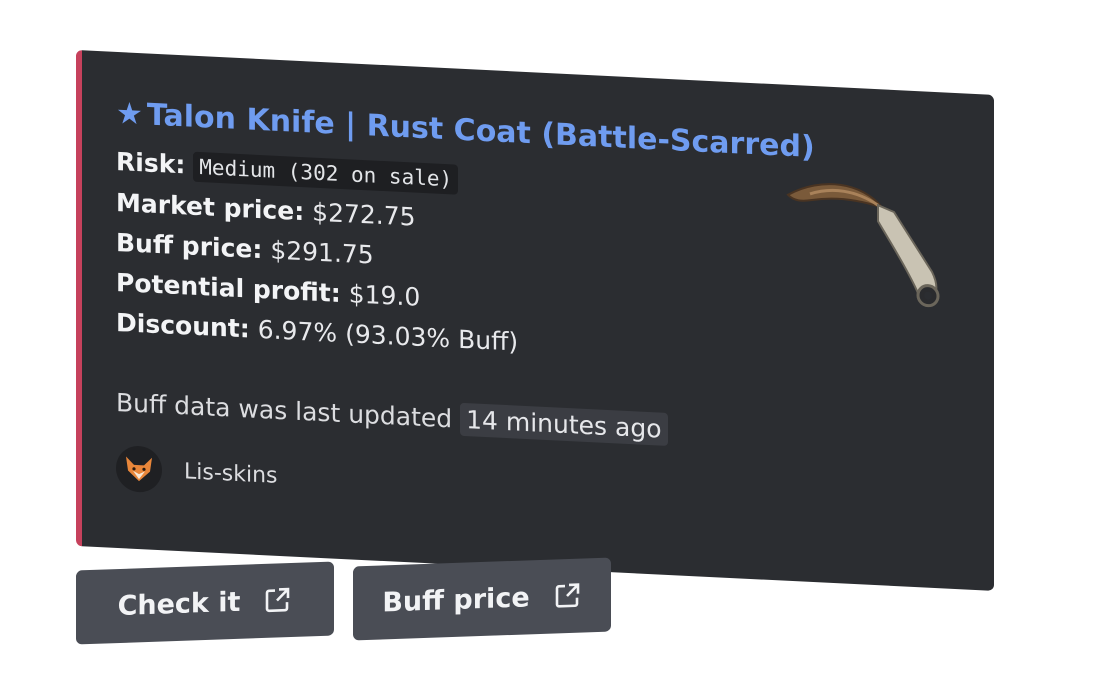  I want to click on profit-label: Potential profit:, so click(228, 287).